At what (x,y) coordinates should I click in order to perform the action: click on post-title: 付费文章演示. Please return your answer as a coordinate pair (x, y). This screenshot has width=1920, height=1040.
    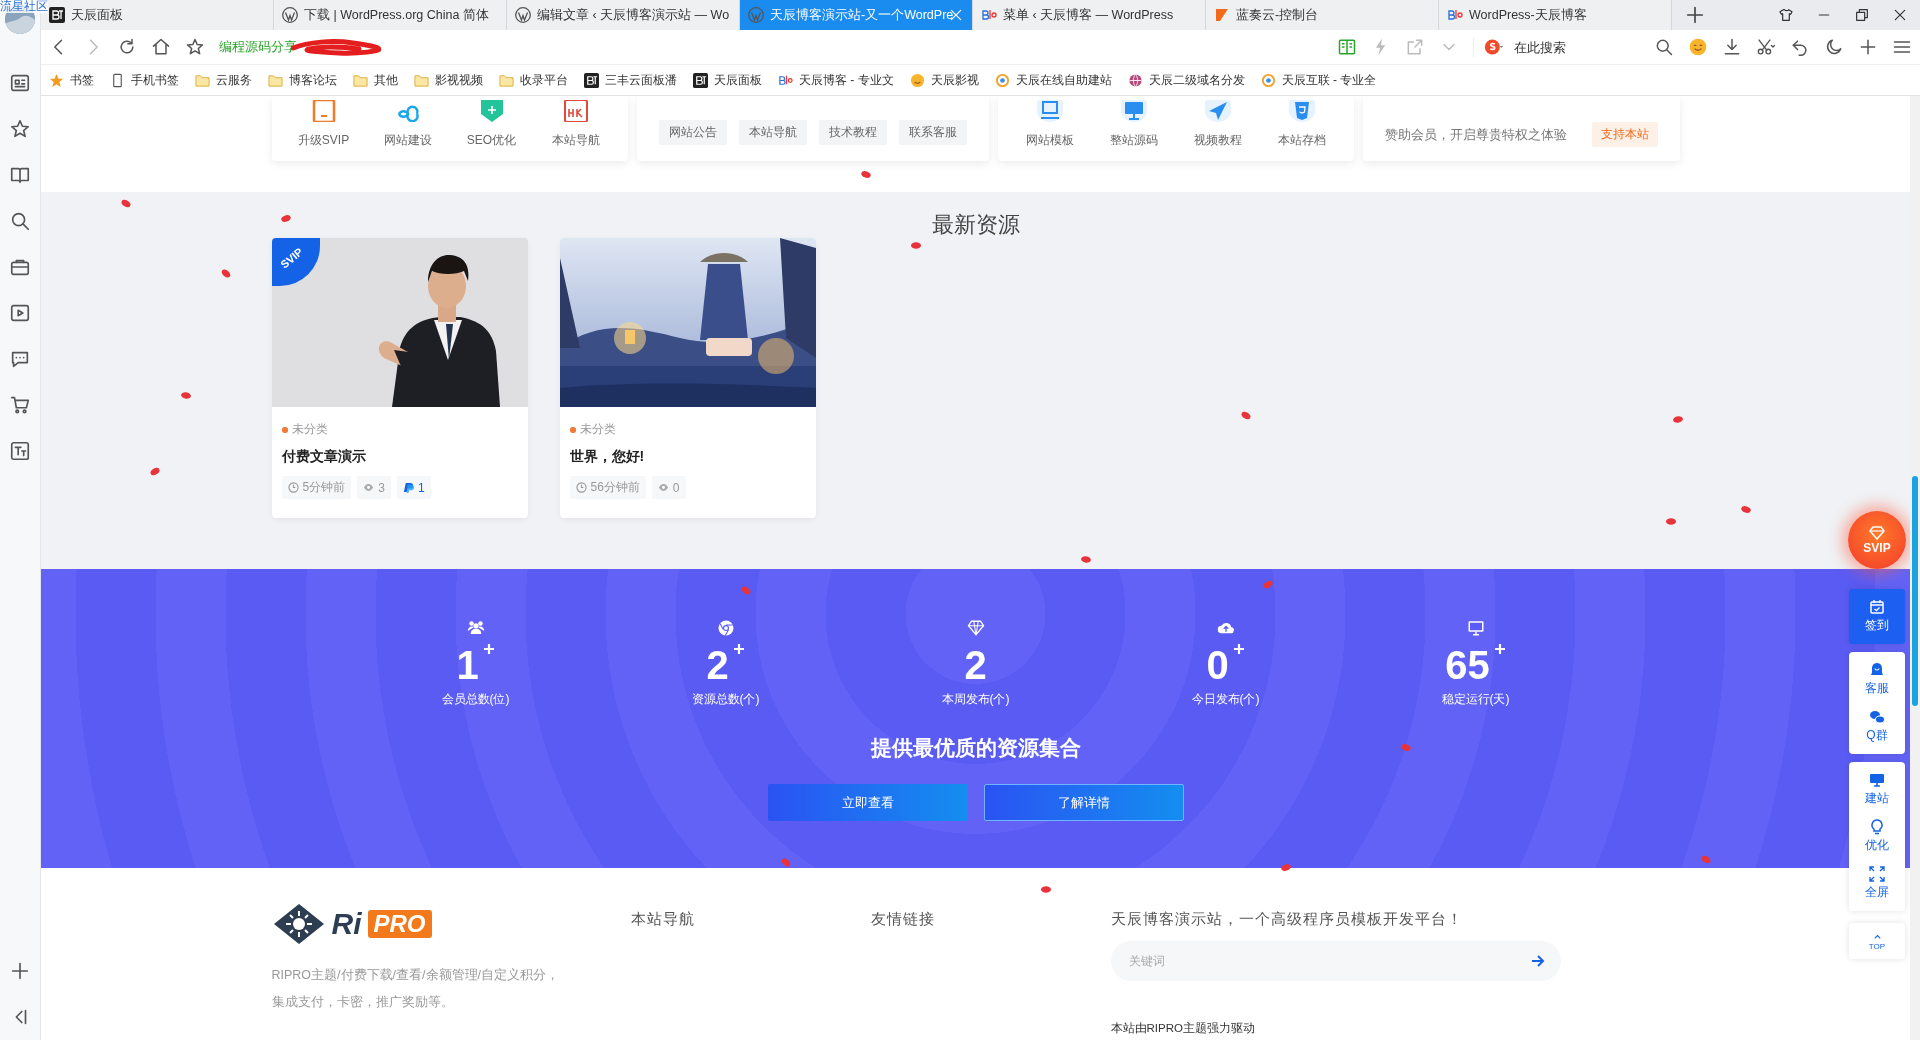
    Looking at the image, I should click on (399, 457).